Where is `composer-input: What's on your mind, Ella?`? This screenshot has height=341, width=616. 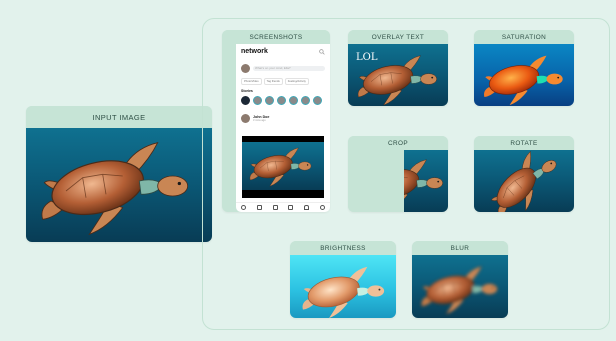 composer-input: What's on your mind, Ella? is located at coordinates (289, 68).